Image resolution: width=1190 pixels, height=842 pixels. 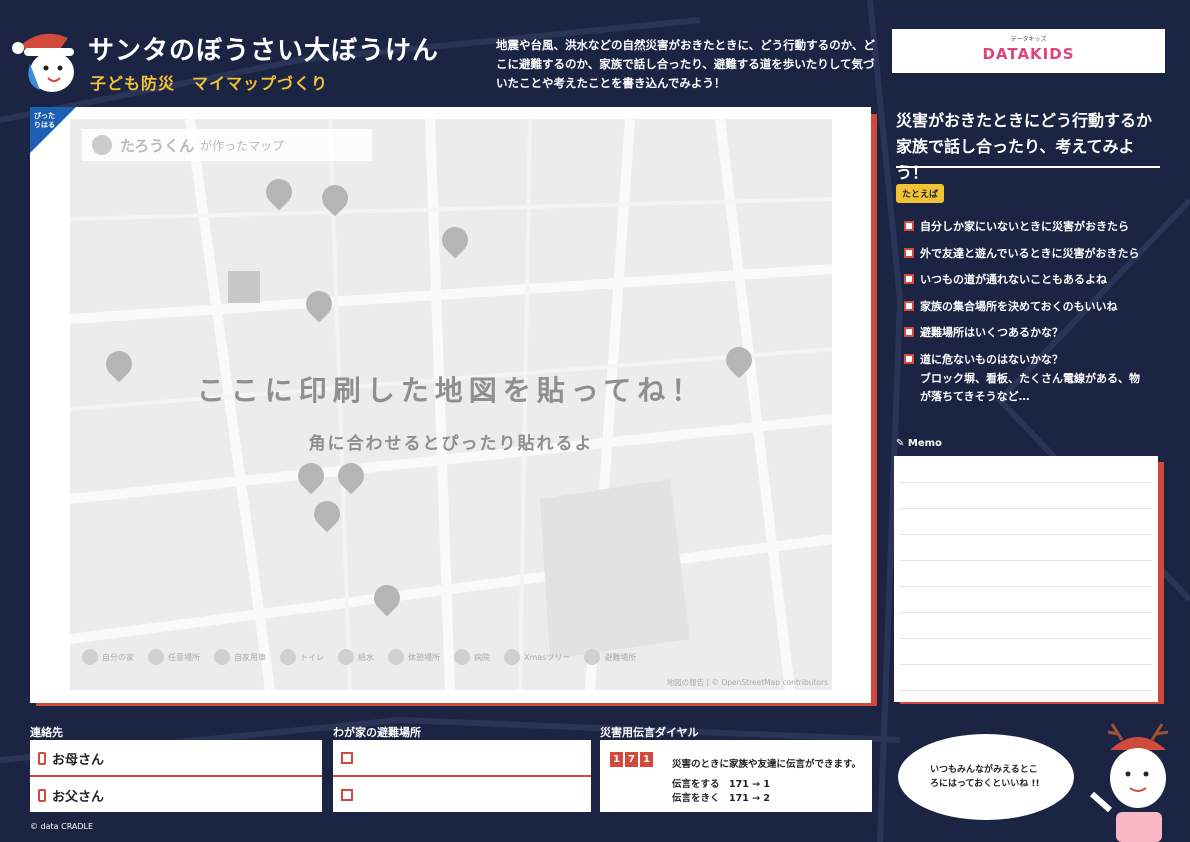 I want to click on map-title: たろうくん が作ったマップ, so click(x=227, y=145).